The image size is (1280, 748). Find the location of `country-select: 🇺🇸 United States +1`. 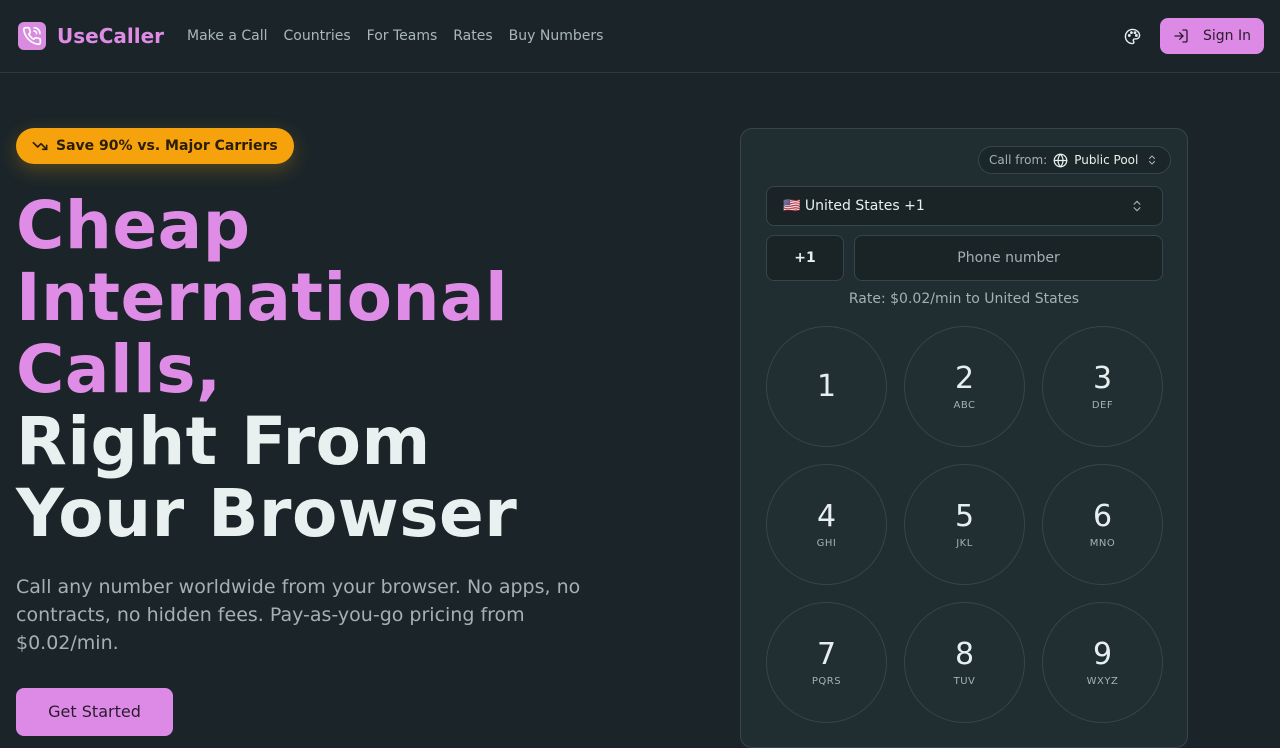

country-select: 🇺🇸 United States +1 is located at coordinates (964, 206).